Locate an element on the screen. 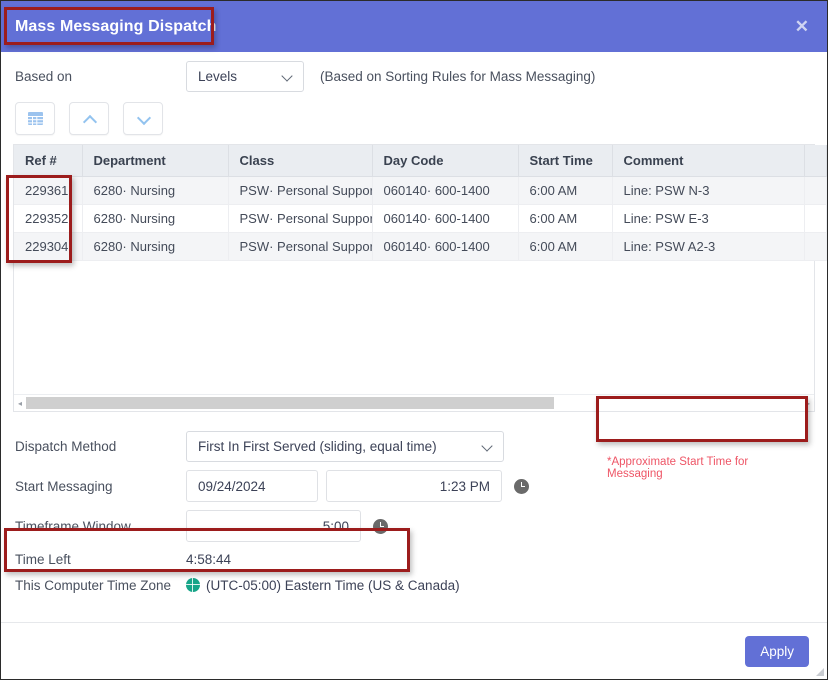 This screenshot has width=828, height=680. column-header-comment: Comment is located at coordinates (708, 161).